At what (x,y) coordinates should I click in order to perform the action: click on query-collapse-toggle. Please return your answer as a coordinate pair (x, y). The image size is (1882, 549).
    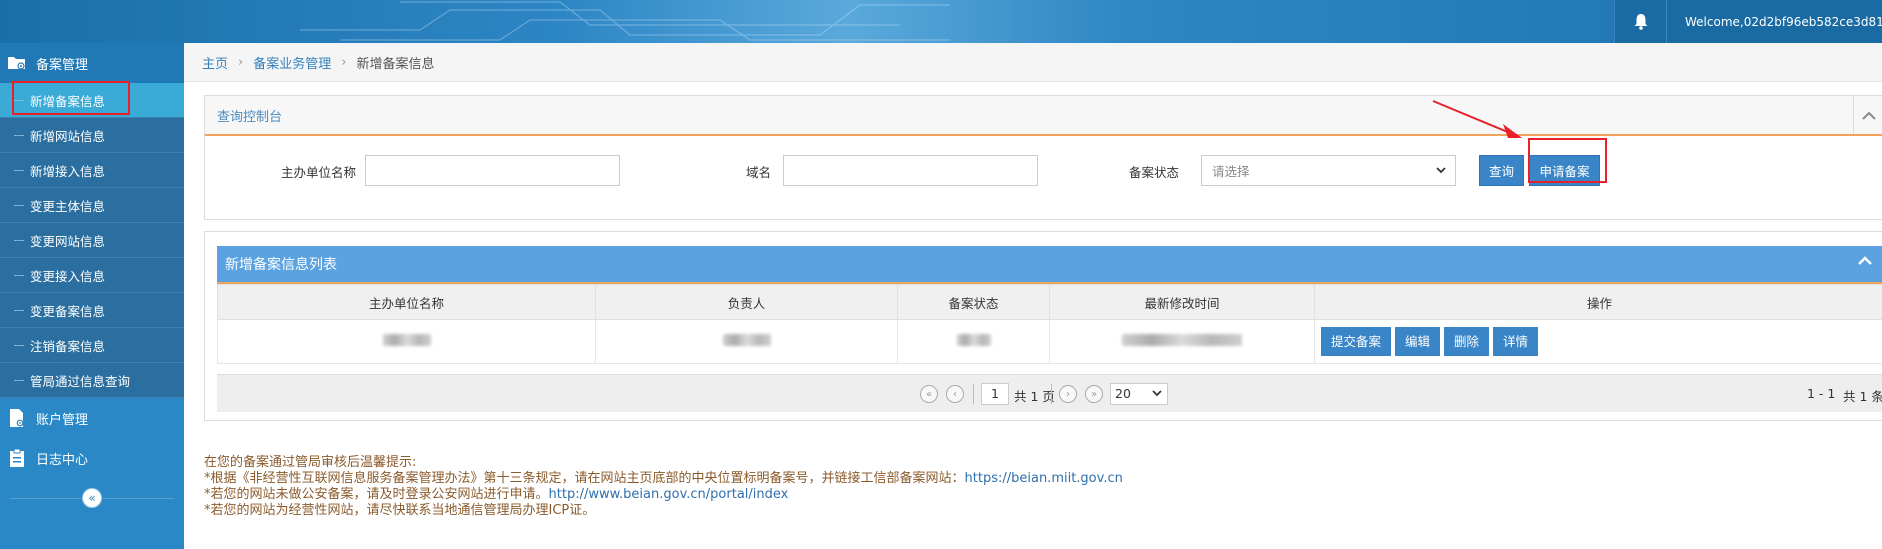
    Looking at the image, I should click on (1867, 115).